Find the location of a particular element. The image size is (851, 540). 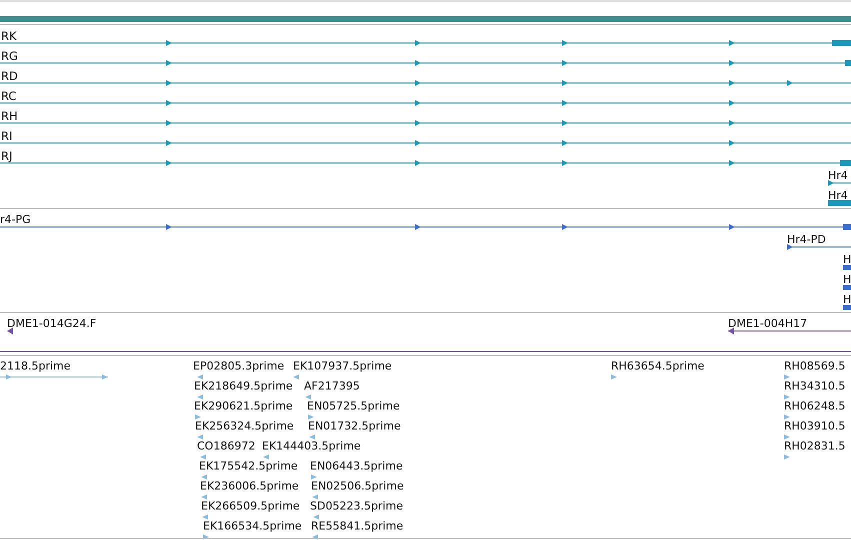

transcript-label: RG is located at coordinates (9, 56).